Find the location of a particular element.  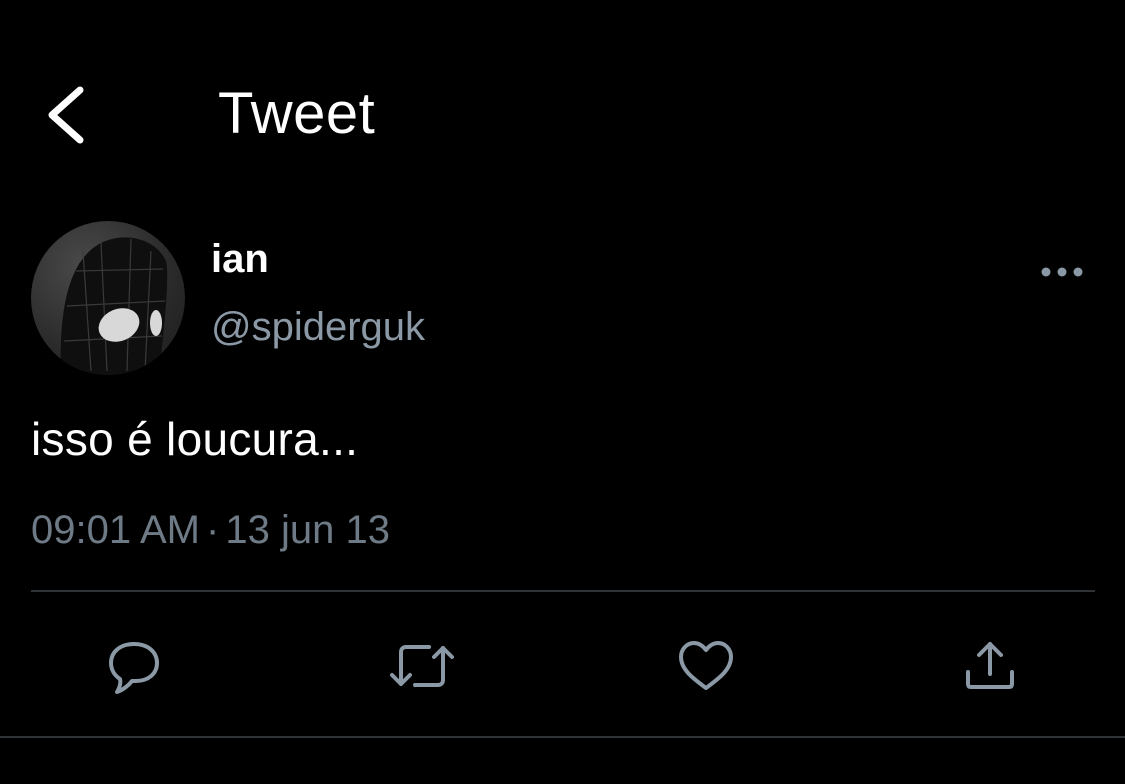

back-button is located at coordinates (68, 115).